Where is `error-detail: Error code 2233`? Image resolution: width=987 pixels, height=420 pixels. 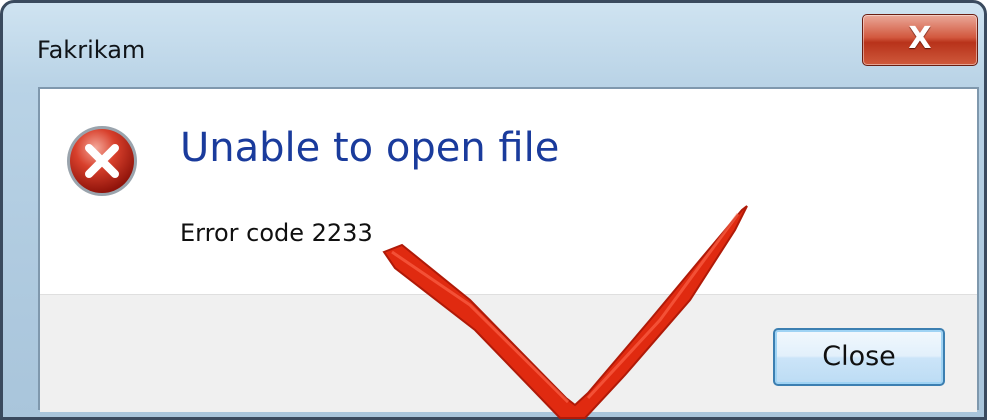
error-detail: Error code 2233 is located at coordinates (276, 233).